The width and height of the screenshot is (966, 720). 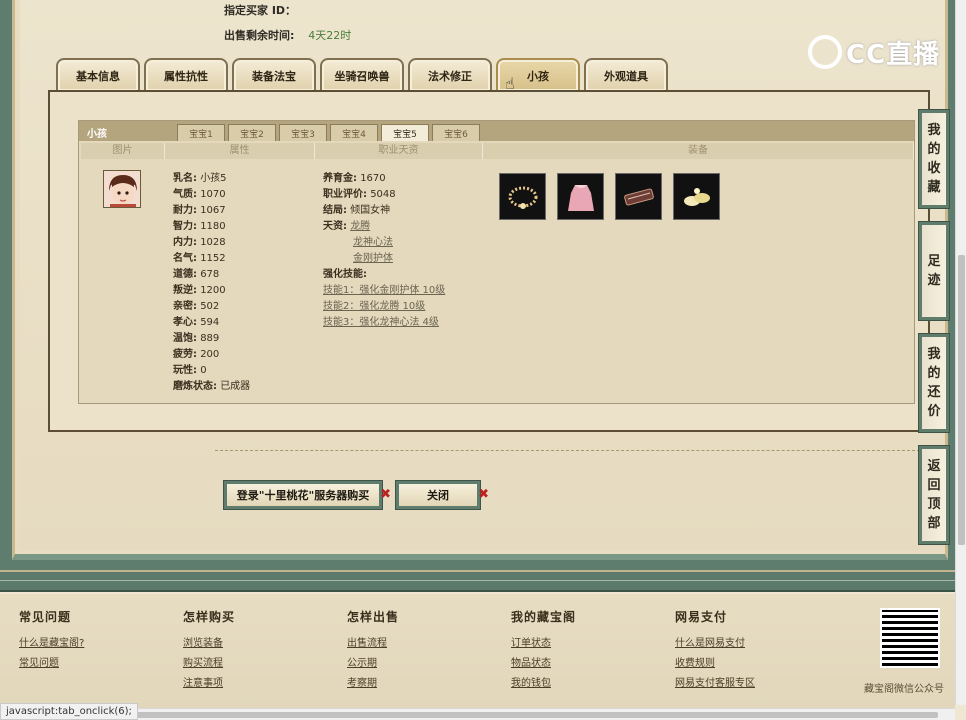 What do you see at coordinates (543, 684) in the screenshot?
I see `footer-link: 我的钱包` at bounding box center [543, 684].